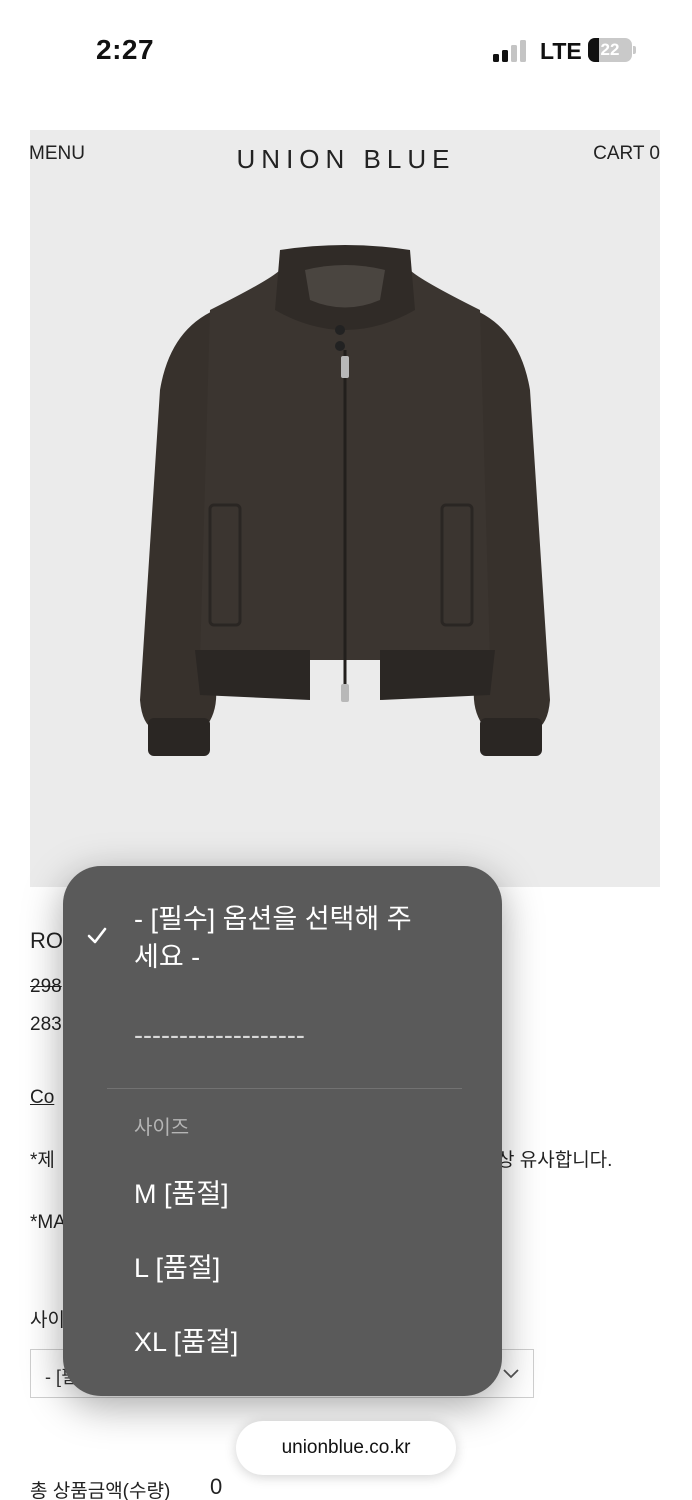  Describe the element at coordinates (346, 159) in the screenshot. I see `brand-logo: UNION BLUE` at that location.